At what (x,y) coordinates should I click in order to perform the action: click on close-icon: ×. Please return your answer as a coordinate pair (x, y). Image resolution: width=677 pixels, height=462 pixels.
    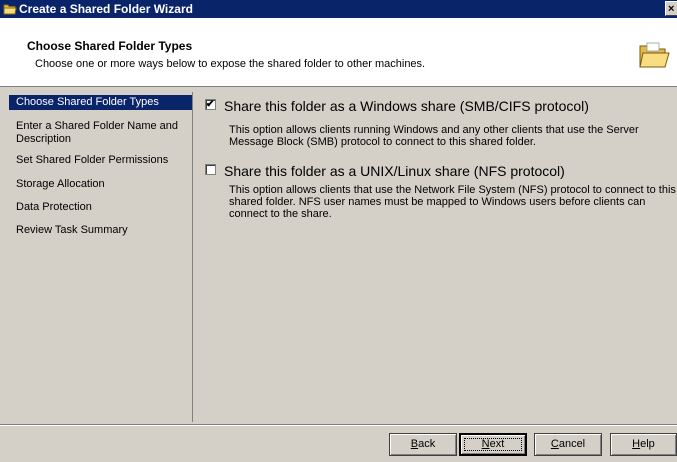
    Looking at the image, I should click on (671, 9).